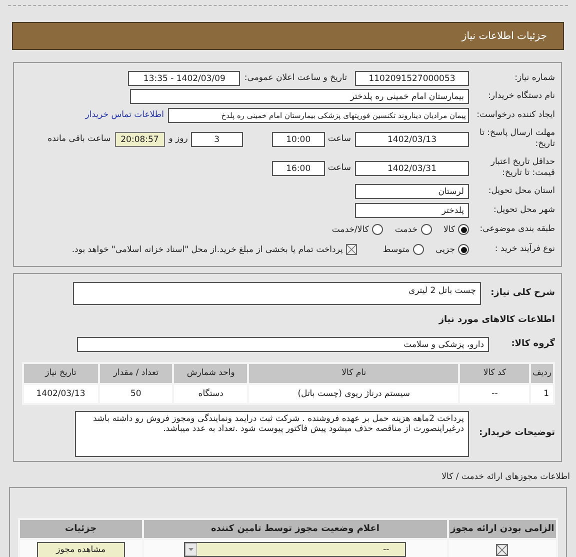  What do you see at coordinates (298, 168) in the screenshot?
I see `validity-time-field: 16:00` at bounding box center [298, 168].